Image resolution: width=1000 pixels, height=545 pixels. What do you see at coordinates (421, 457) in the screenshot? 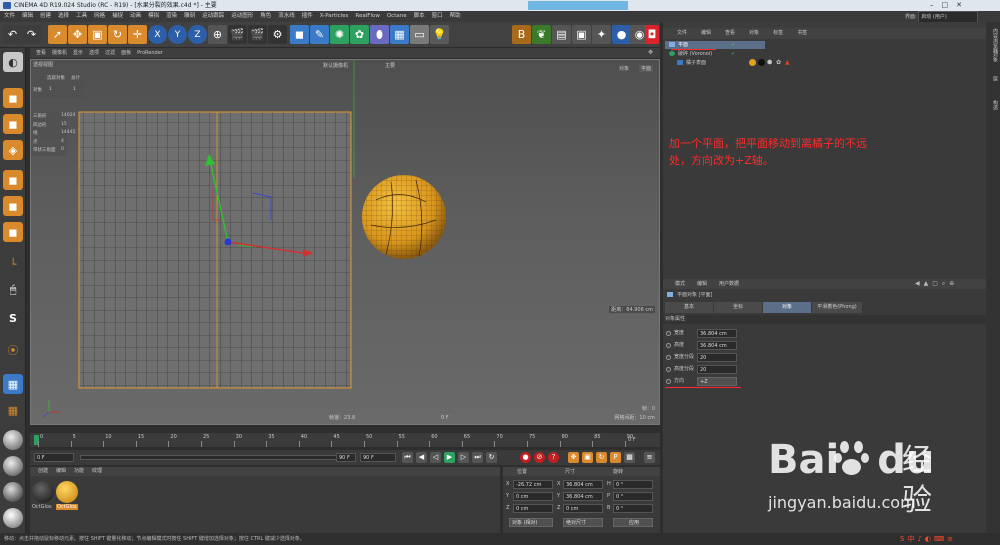
I see `prev-key-icon: ◀` at bounding box center [421, 457].